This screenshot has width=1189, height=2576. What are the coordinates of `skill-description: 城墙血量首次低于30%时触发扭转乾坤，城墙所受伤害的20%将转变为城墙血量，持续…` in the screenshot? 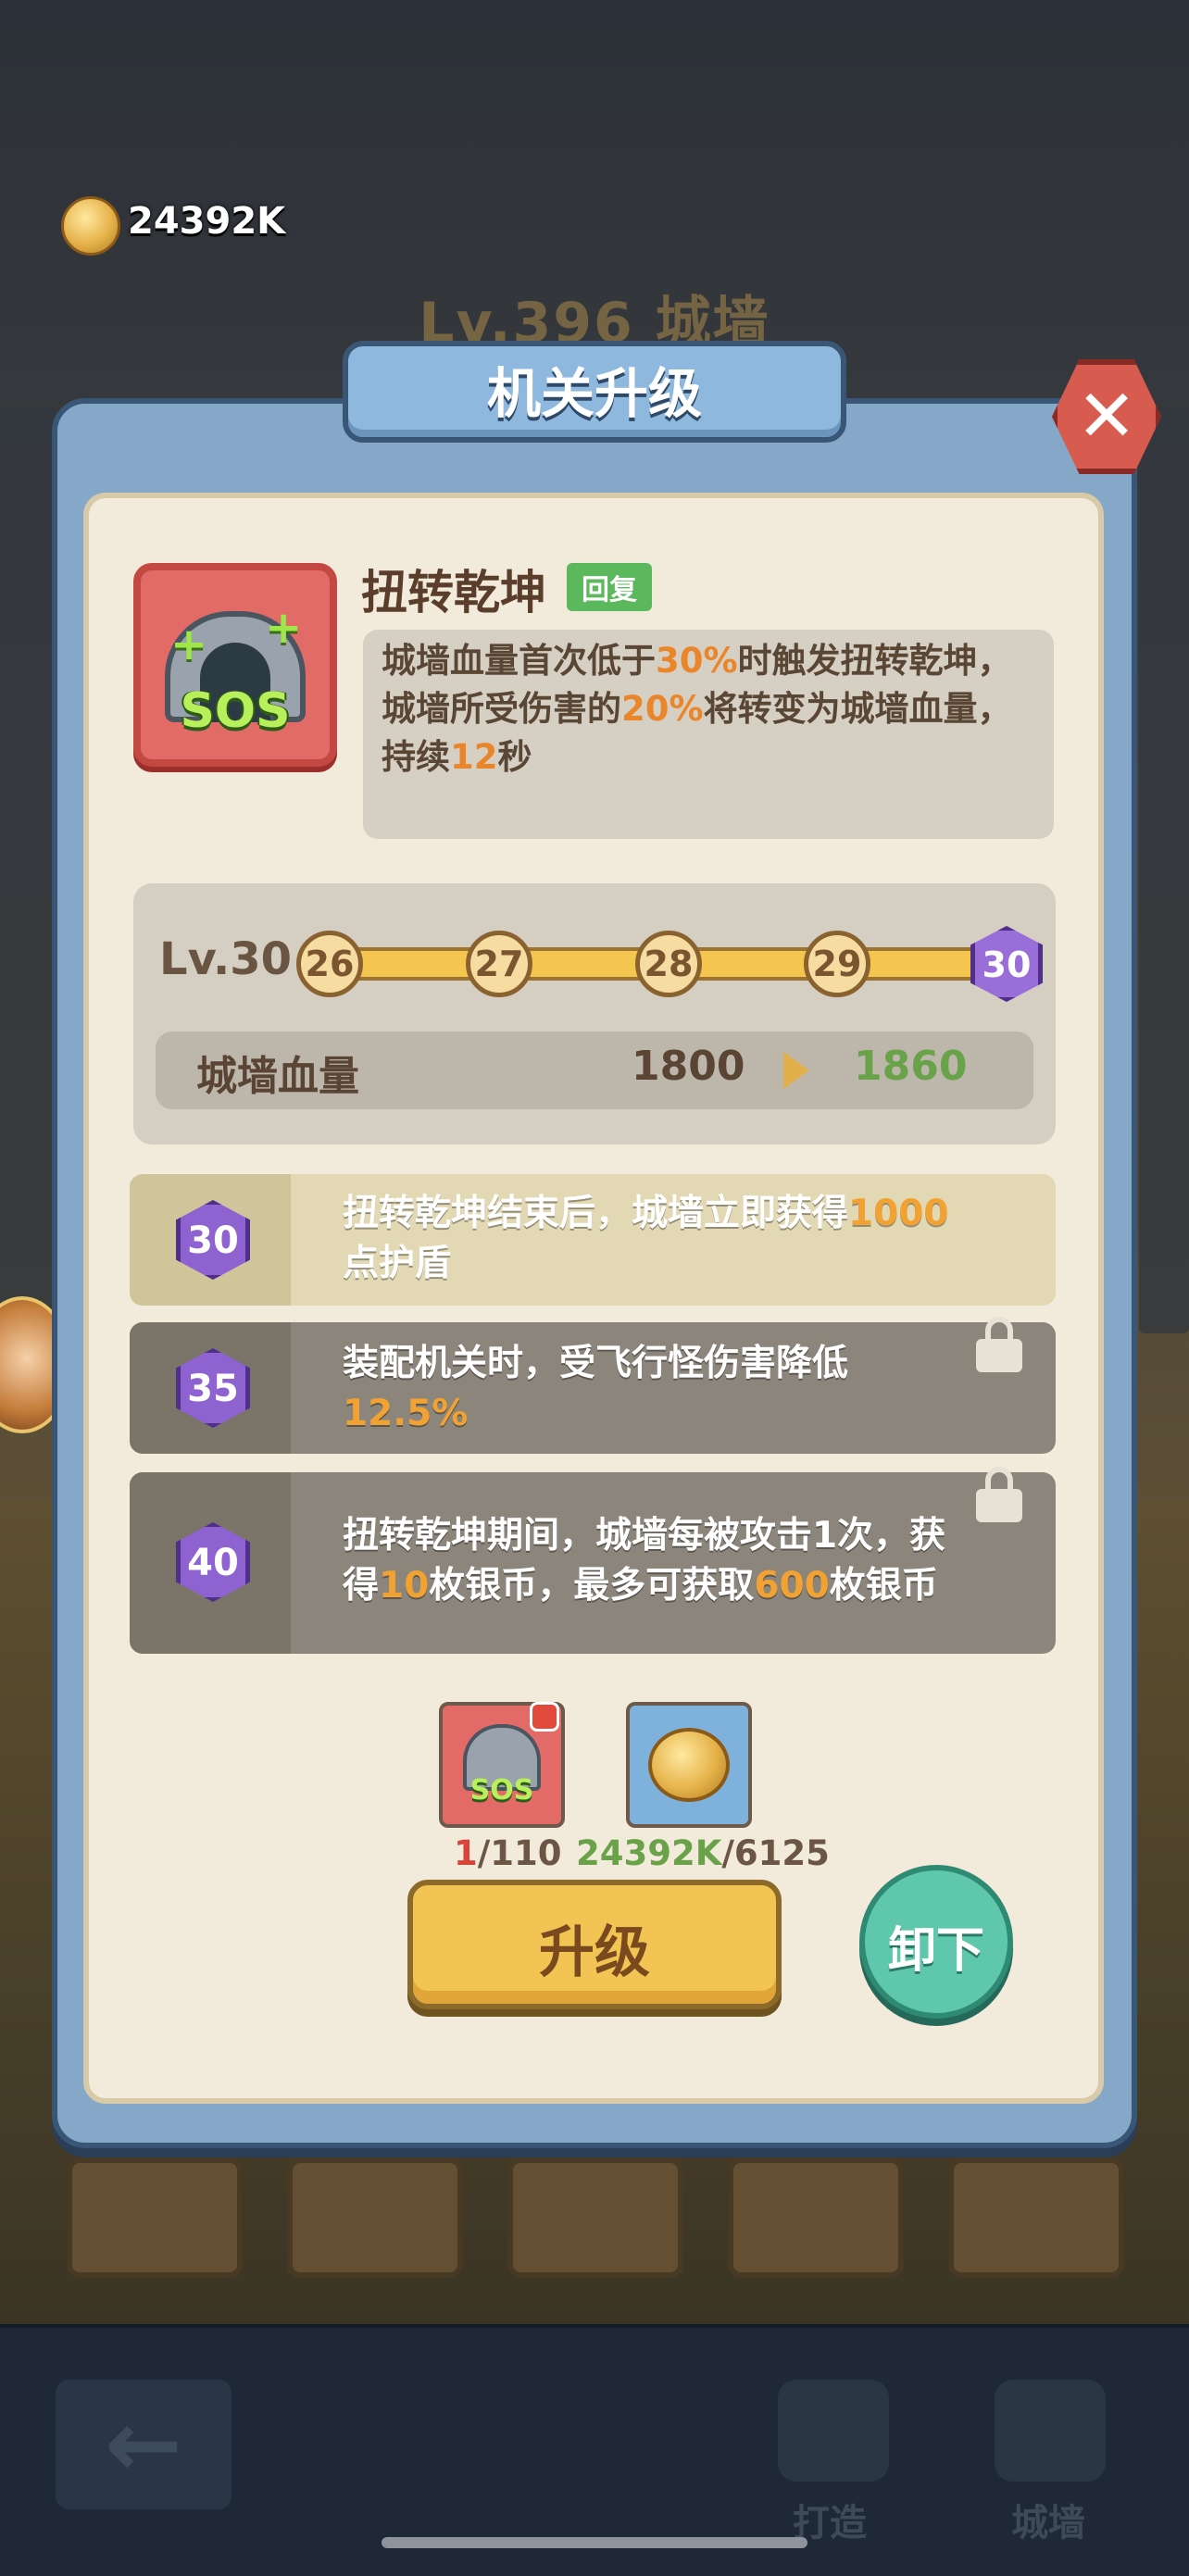 It's located at (708, 709).